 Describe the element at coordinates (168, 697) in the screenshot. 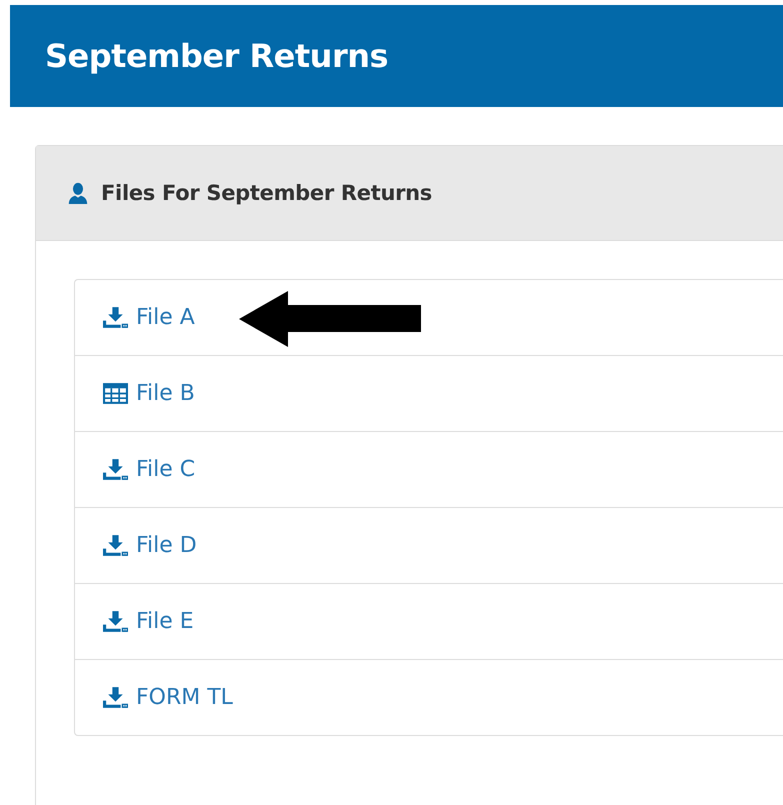

I see `file-link: FORM TL` at that location.